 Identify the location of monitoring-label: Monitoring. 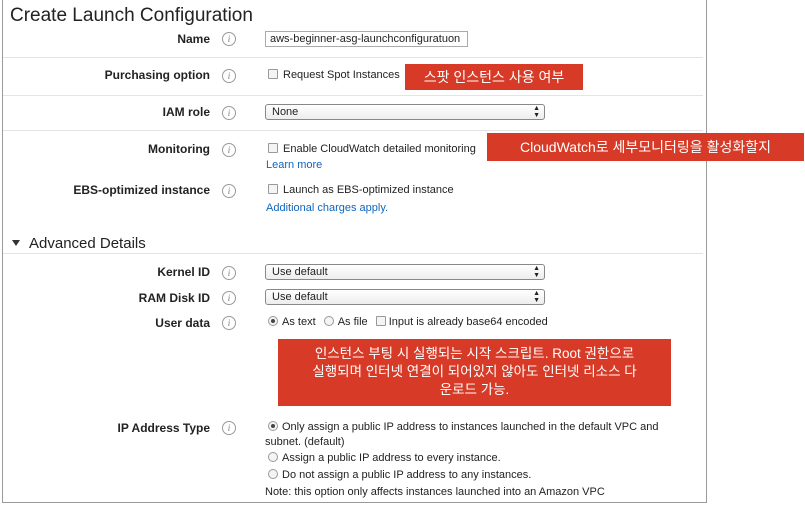
(179, 149).